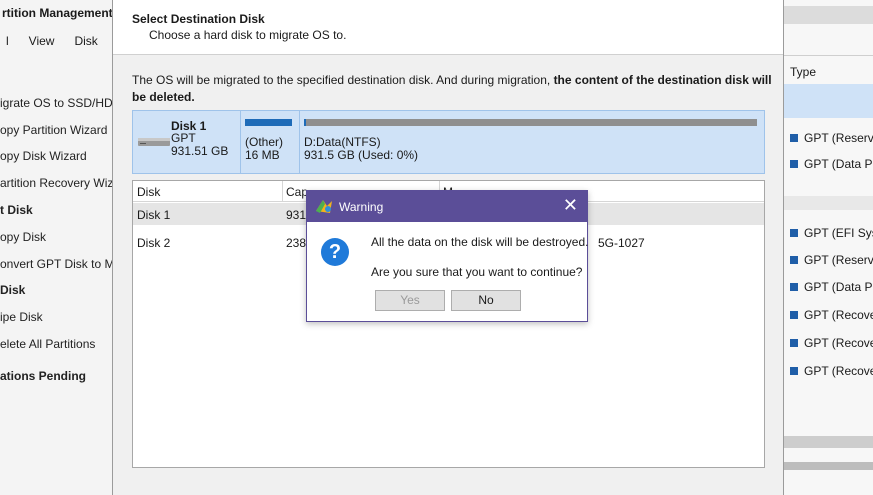  What do you see at coordinates (447, 206) in the screenshot?
I see `warning-titlebar: Warning ✕` at bounding box center [447, 206].